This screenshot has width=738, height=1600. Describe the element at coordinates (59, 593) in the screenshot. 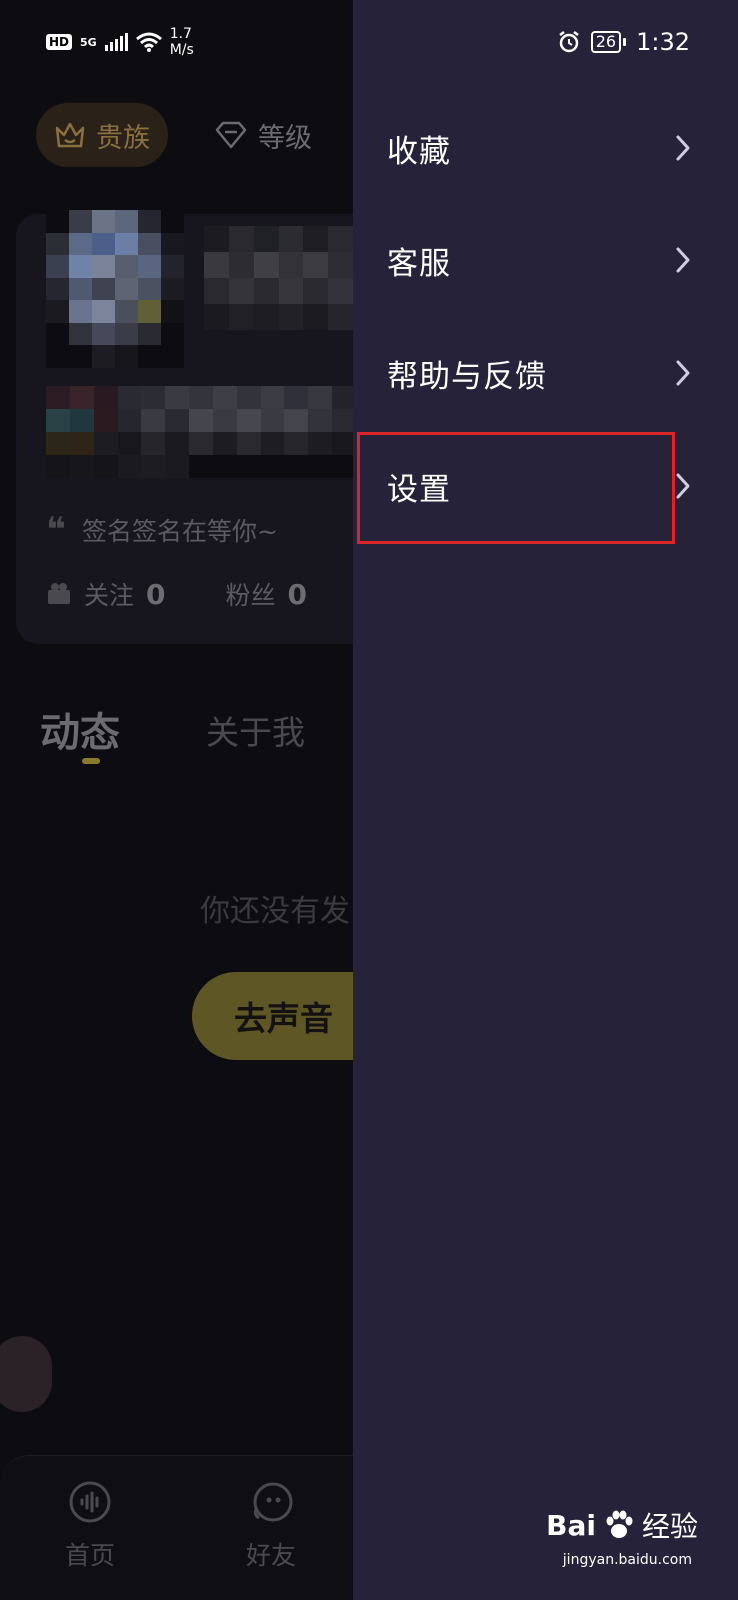

I see `gift-icon` at that location.